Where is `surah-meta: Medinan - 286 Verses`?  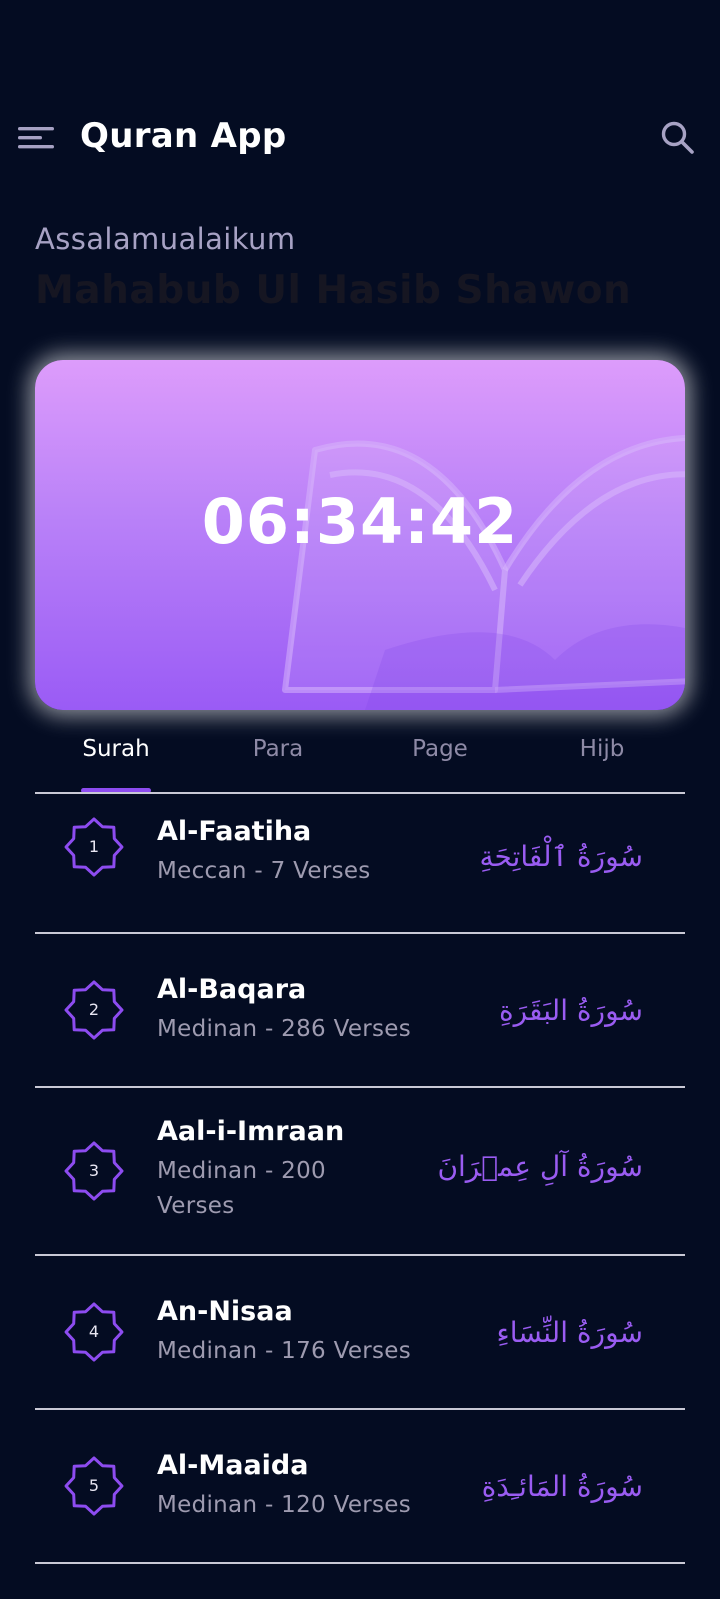
surah-meta: Medinan - 286 Verses is located at coordinates (284, 1029).